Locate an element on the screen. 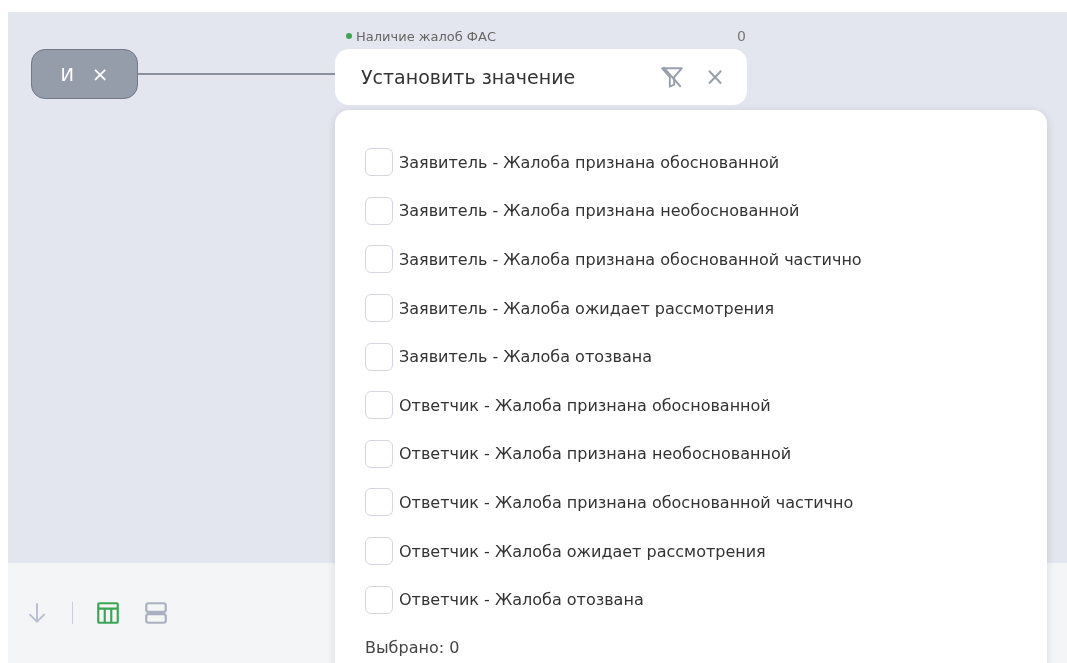  option-label: Ответчик - Жалоба признана обоснованной is located at coordinates (585, 405).